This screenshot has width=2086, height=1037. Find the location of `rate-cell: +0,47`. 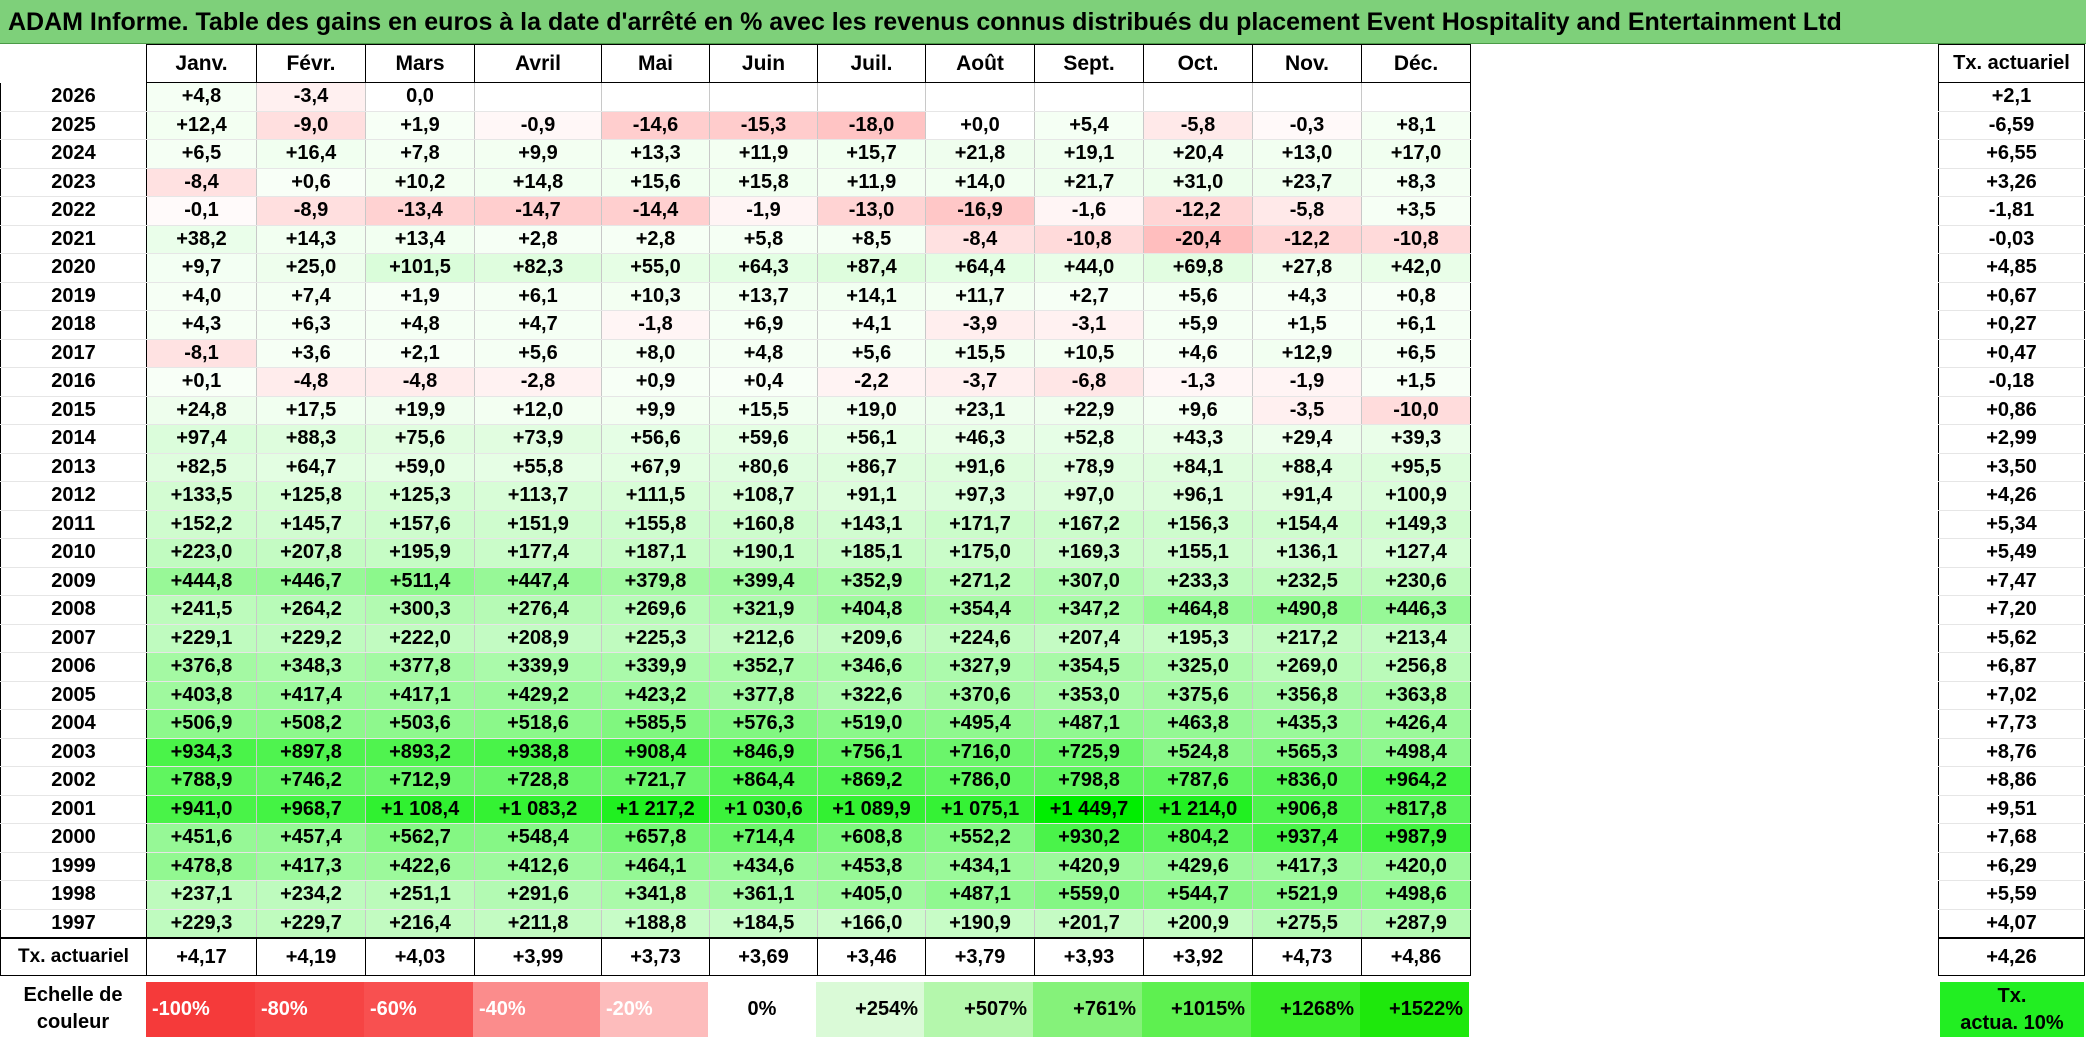

rate-cell: +0,47 is located at coordinates (2011, 353).